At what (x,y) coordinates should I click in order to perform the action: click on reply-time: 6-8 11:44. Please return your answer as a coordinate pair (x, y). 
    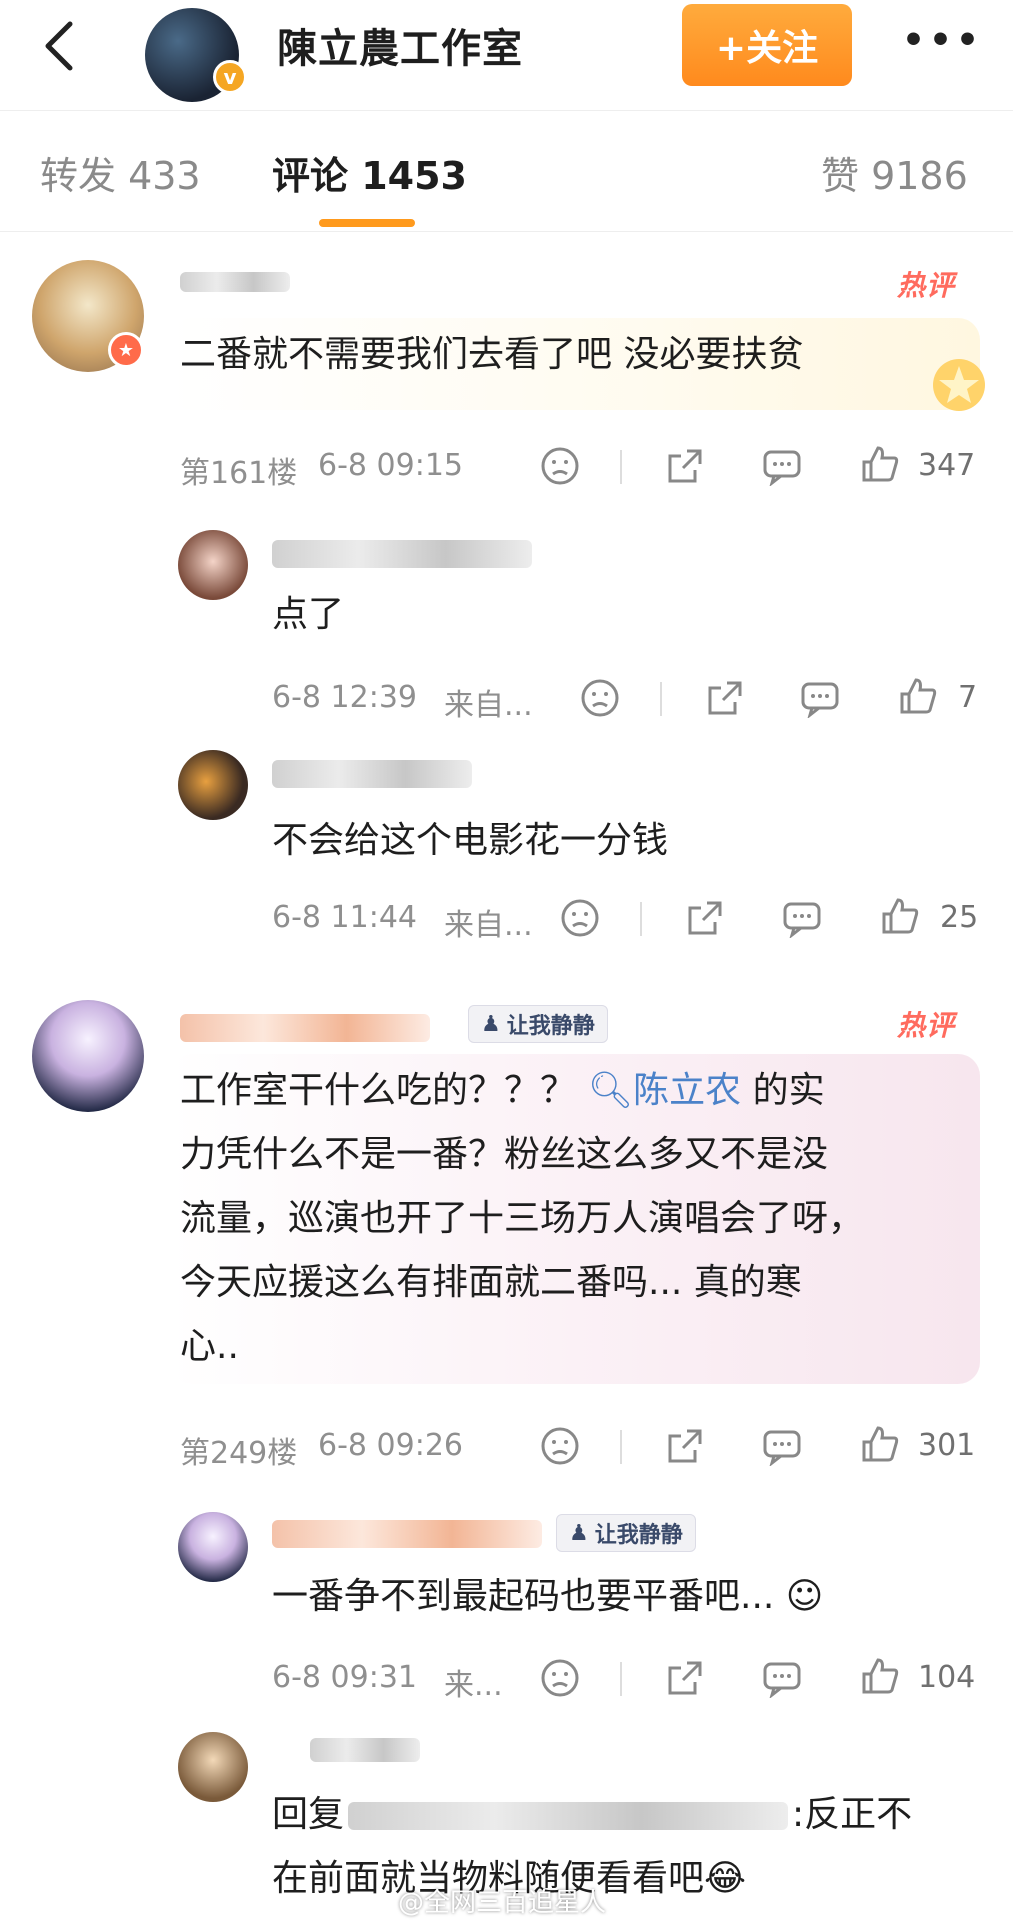
    Looking at the image, I should click on (344, 917).